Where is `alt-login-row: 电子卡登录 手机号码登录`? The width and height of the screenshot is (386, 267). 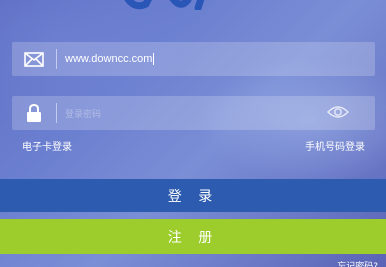 alt-login-row: 电子卡登录 手机号码登录 is located at coordinates (193, 145).